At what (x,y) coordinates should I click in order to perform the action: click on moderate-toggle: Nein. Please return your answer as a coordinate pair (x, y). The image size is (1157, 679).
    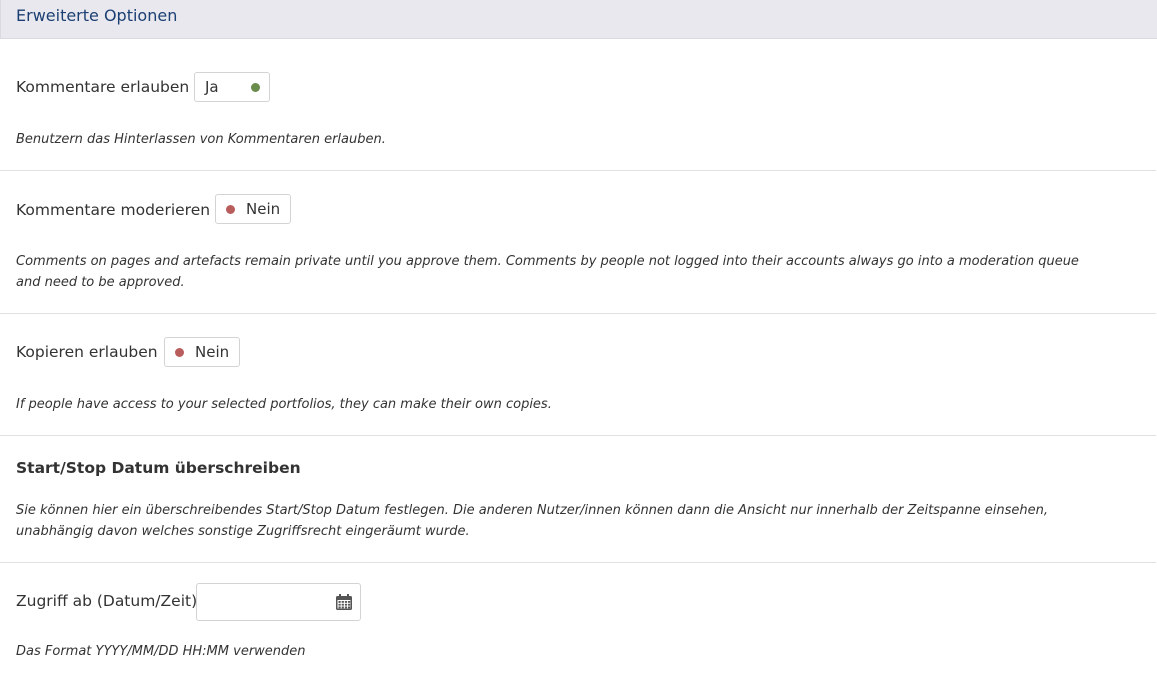
    Looking at the image, I should click on (253, 209).